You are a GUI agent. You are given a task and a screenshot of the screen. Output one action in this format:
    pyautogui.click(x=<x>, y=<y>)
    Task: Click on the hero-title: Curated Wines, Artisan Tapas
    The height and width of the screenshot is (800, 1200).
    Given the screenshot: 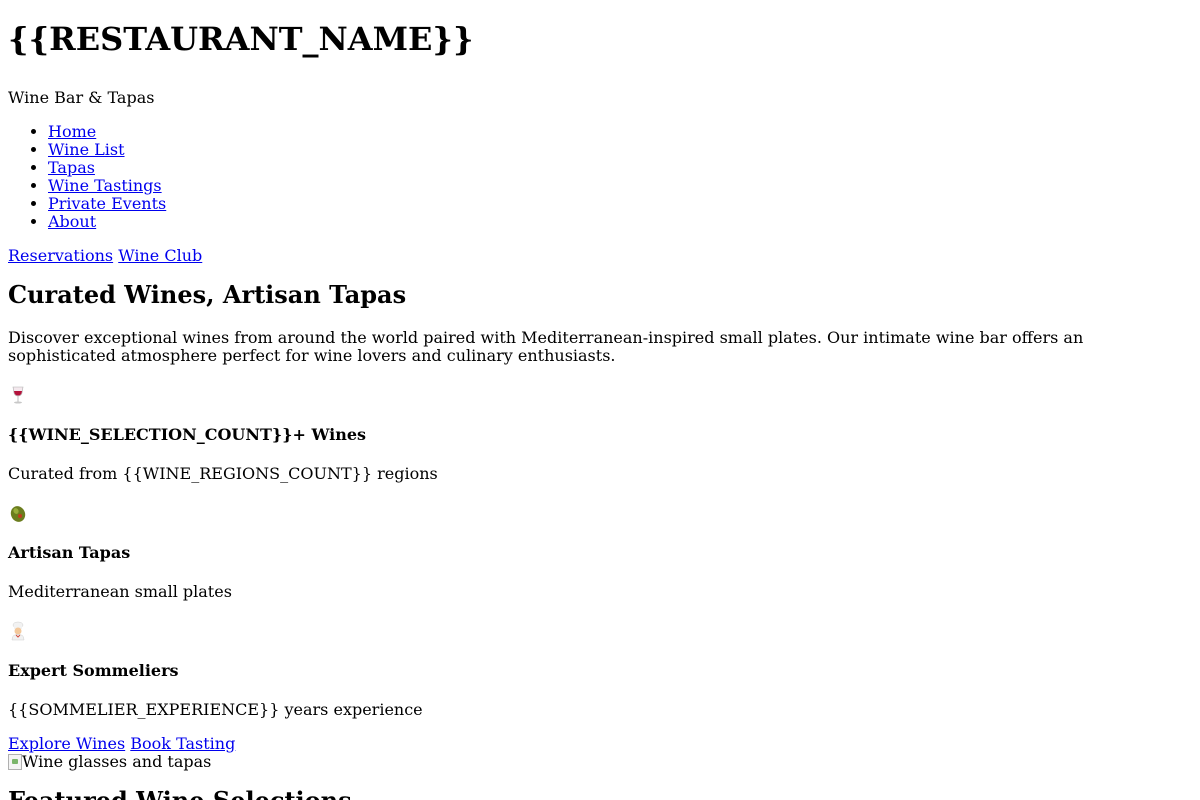 What is the action you would take?
    pyautogui.click(x=207, y=294)
    